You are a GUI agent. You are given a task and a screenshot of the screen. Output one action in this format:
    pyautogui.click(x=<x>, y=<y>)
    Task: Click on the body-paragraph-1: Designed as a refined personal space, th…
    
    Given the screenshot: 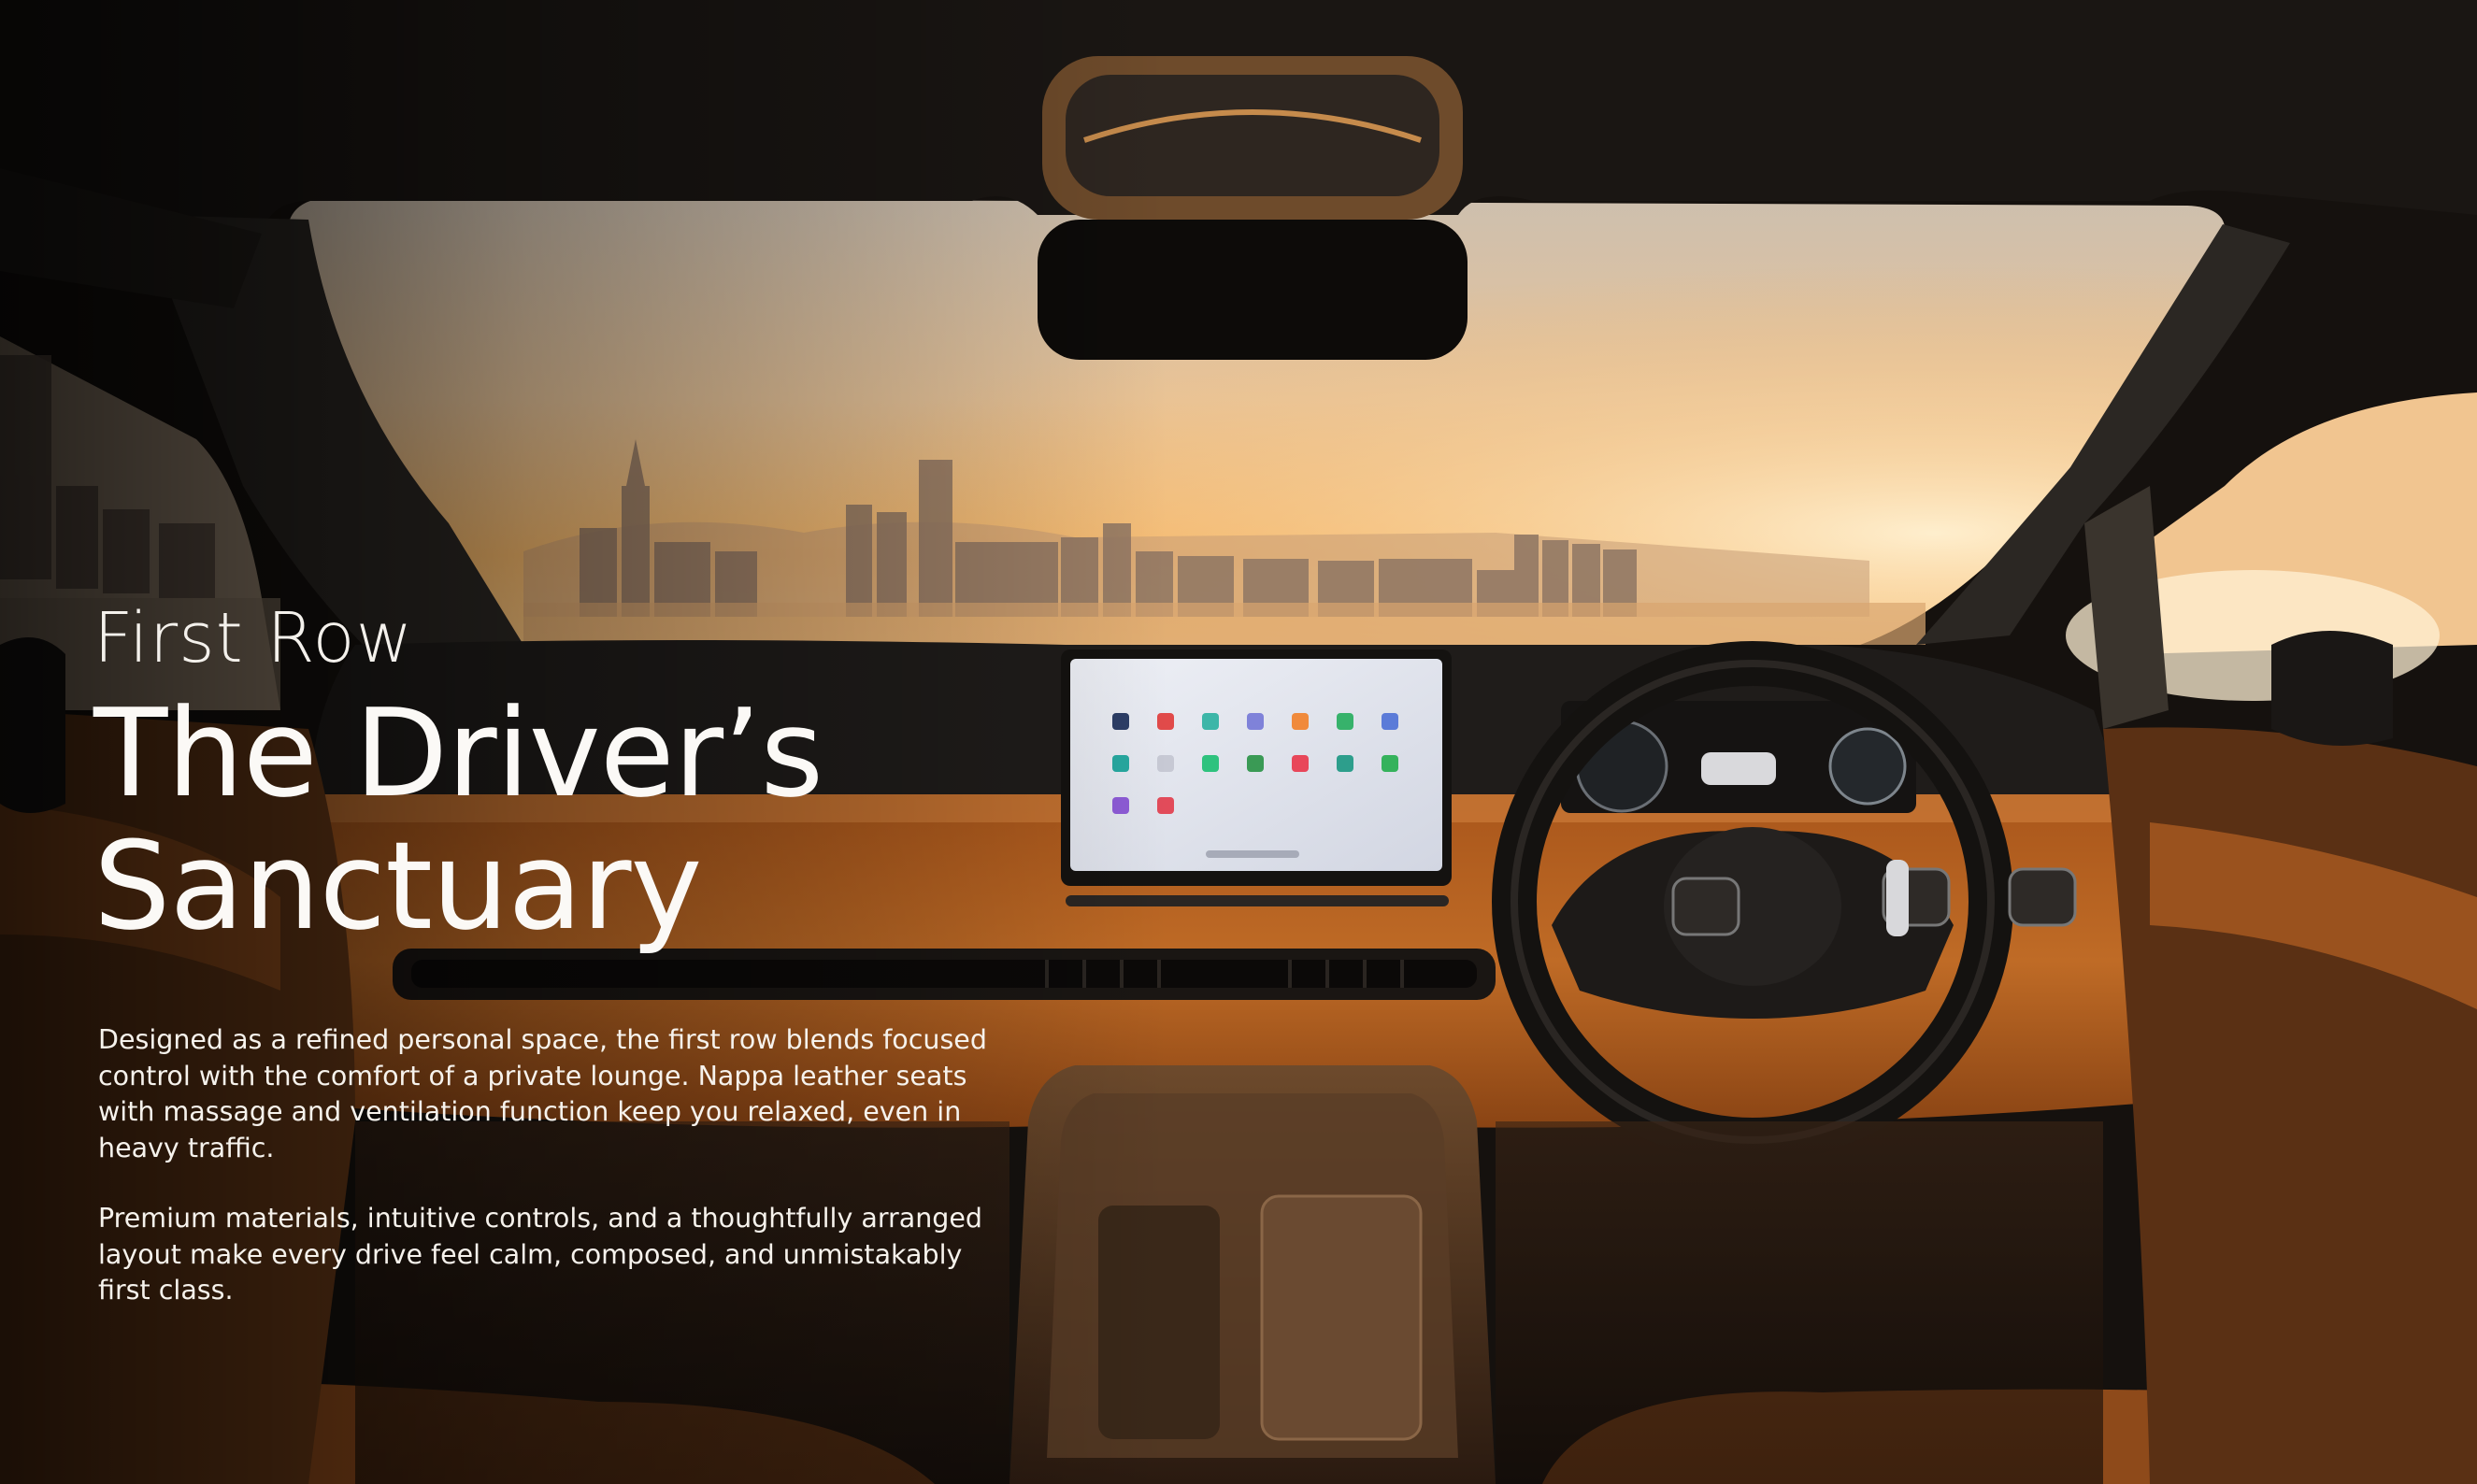 What is the action you would take?
    pyautogui.click(x=543, y=1093)
    